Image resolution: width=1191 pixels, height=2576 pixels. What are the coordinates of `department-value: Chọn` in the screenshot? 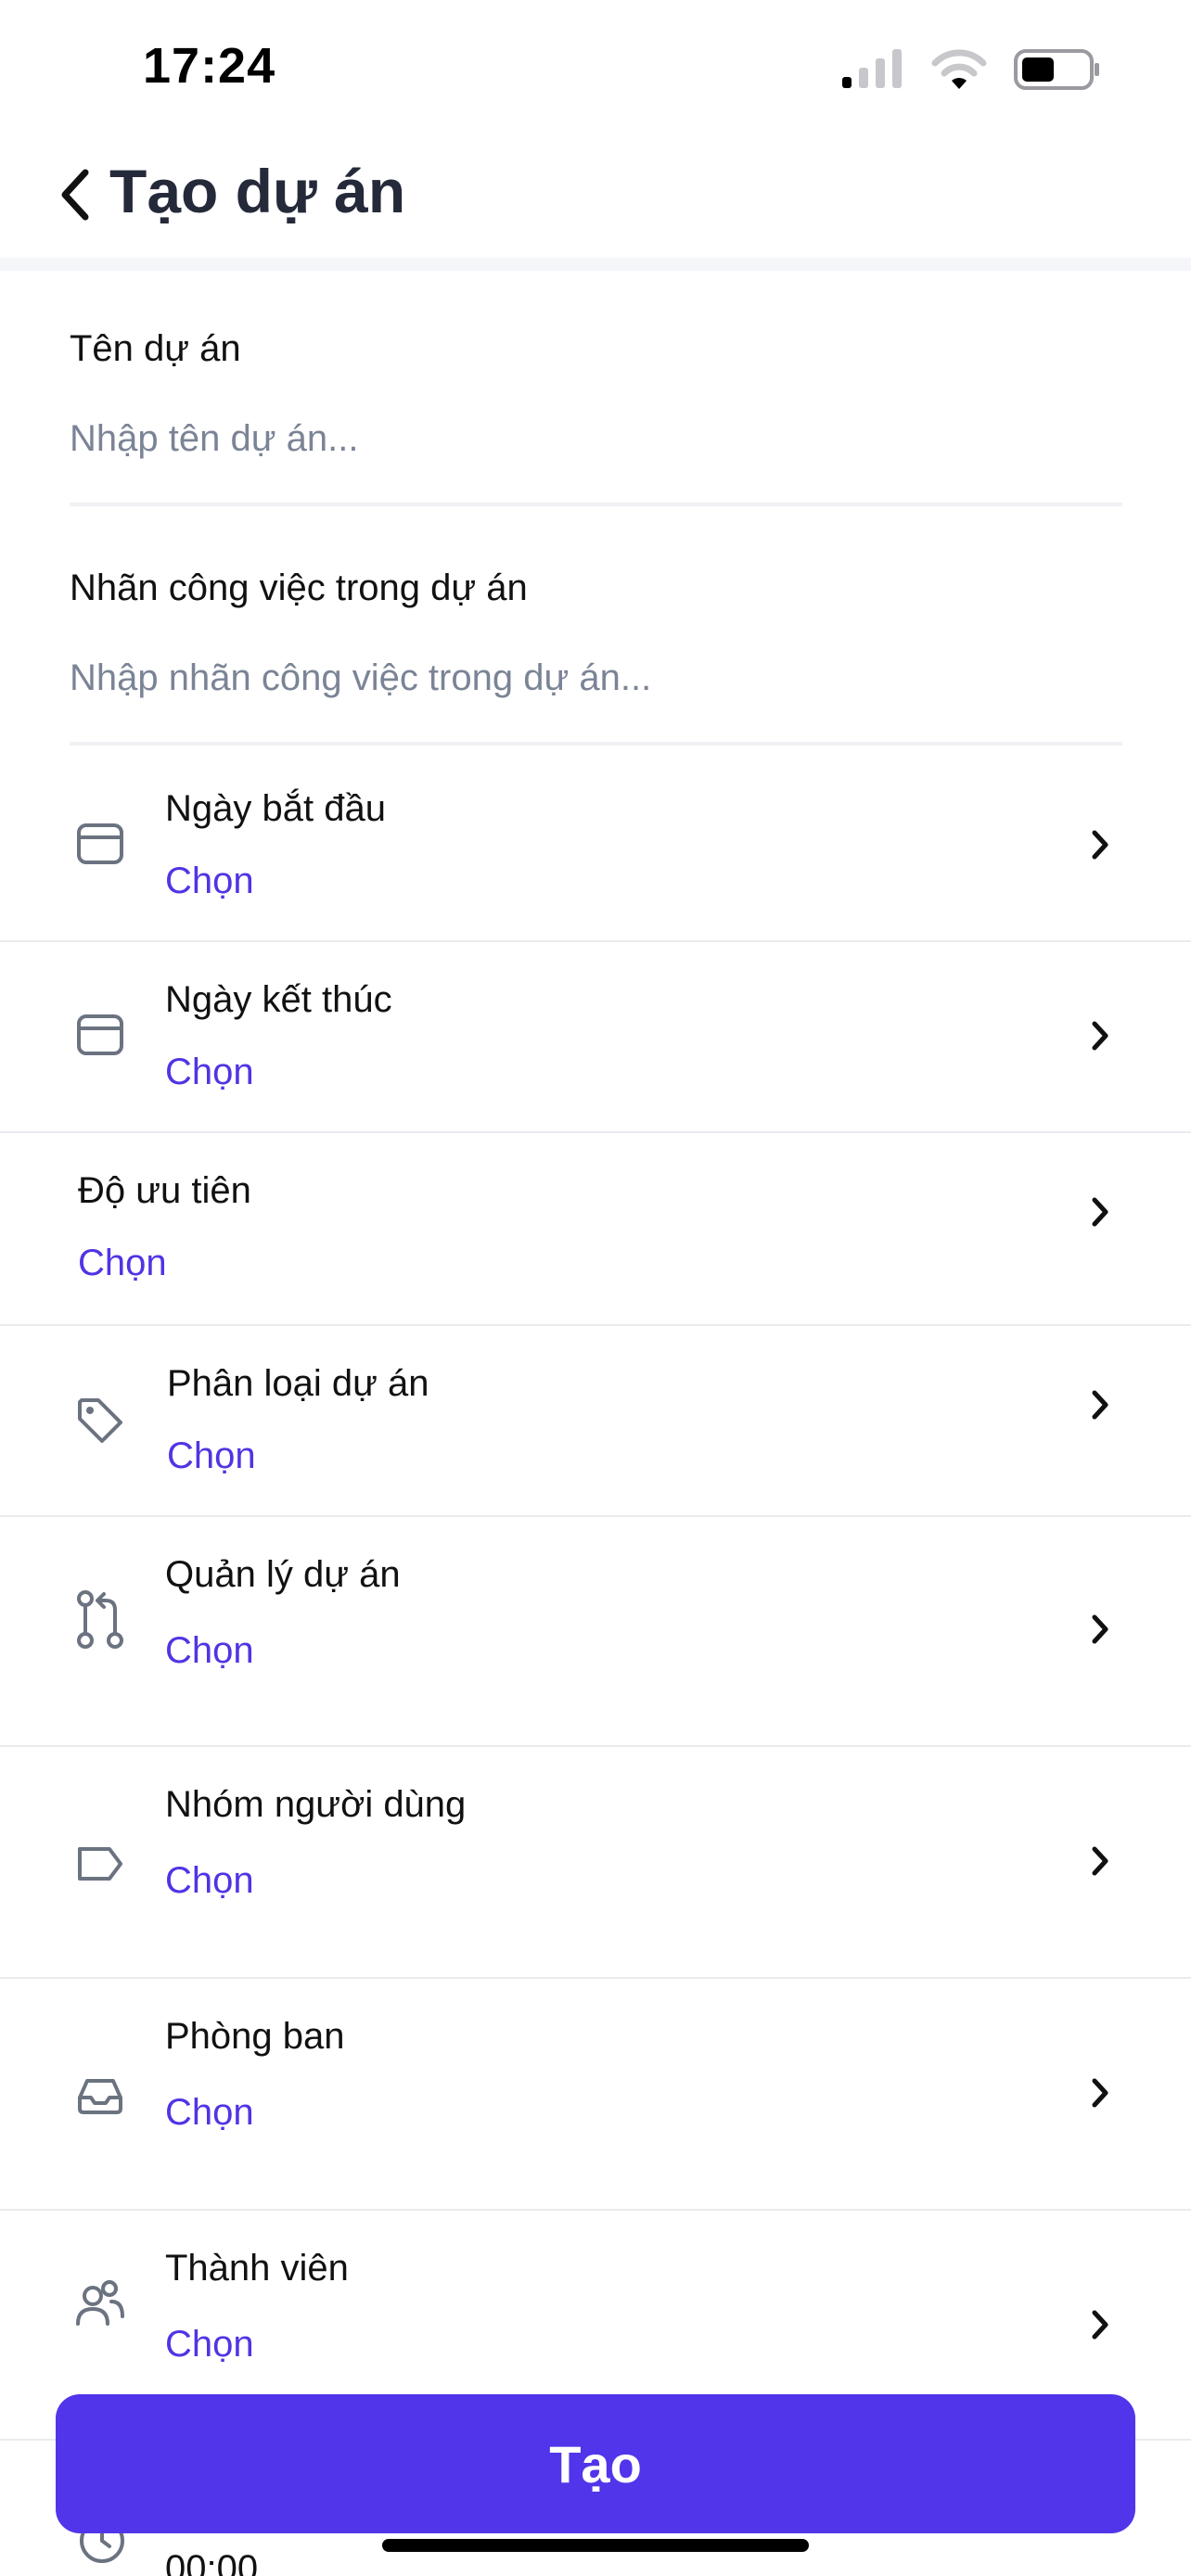 It's located at (209, 2112).